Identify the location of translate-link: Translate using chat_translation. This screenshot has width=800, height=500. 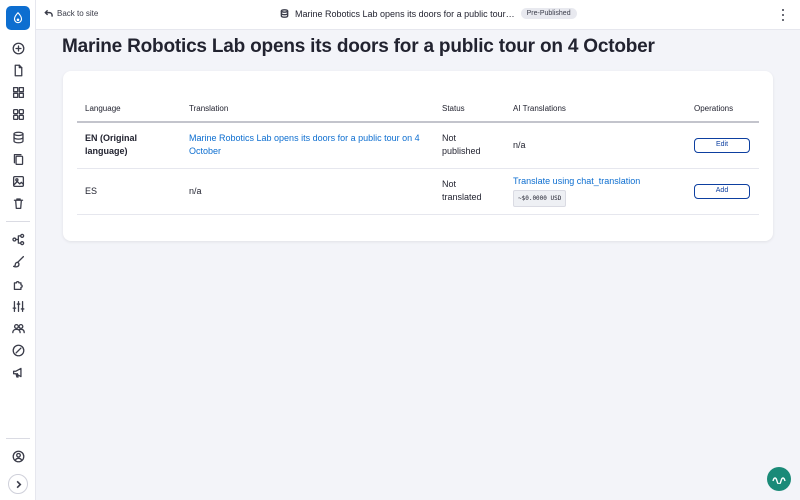
(576, 181).